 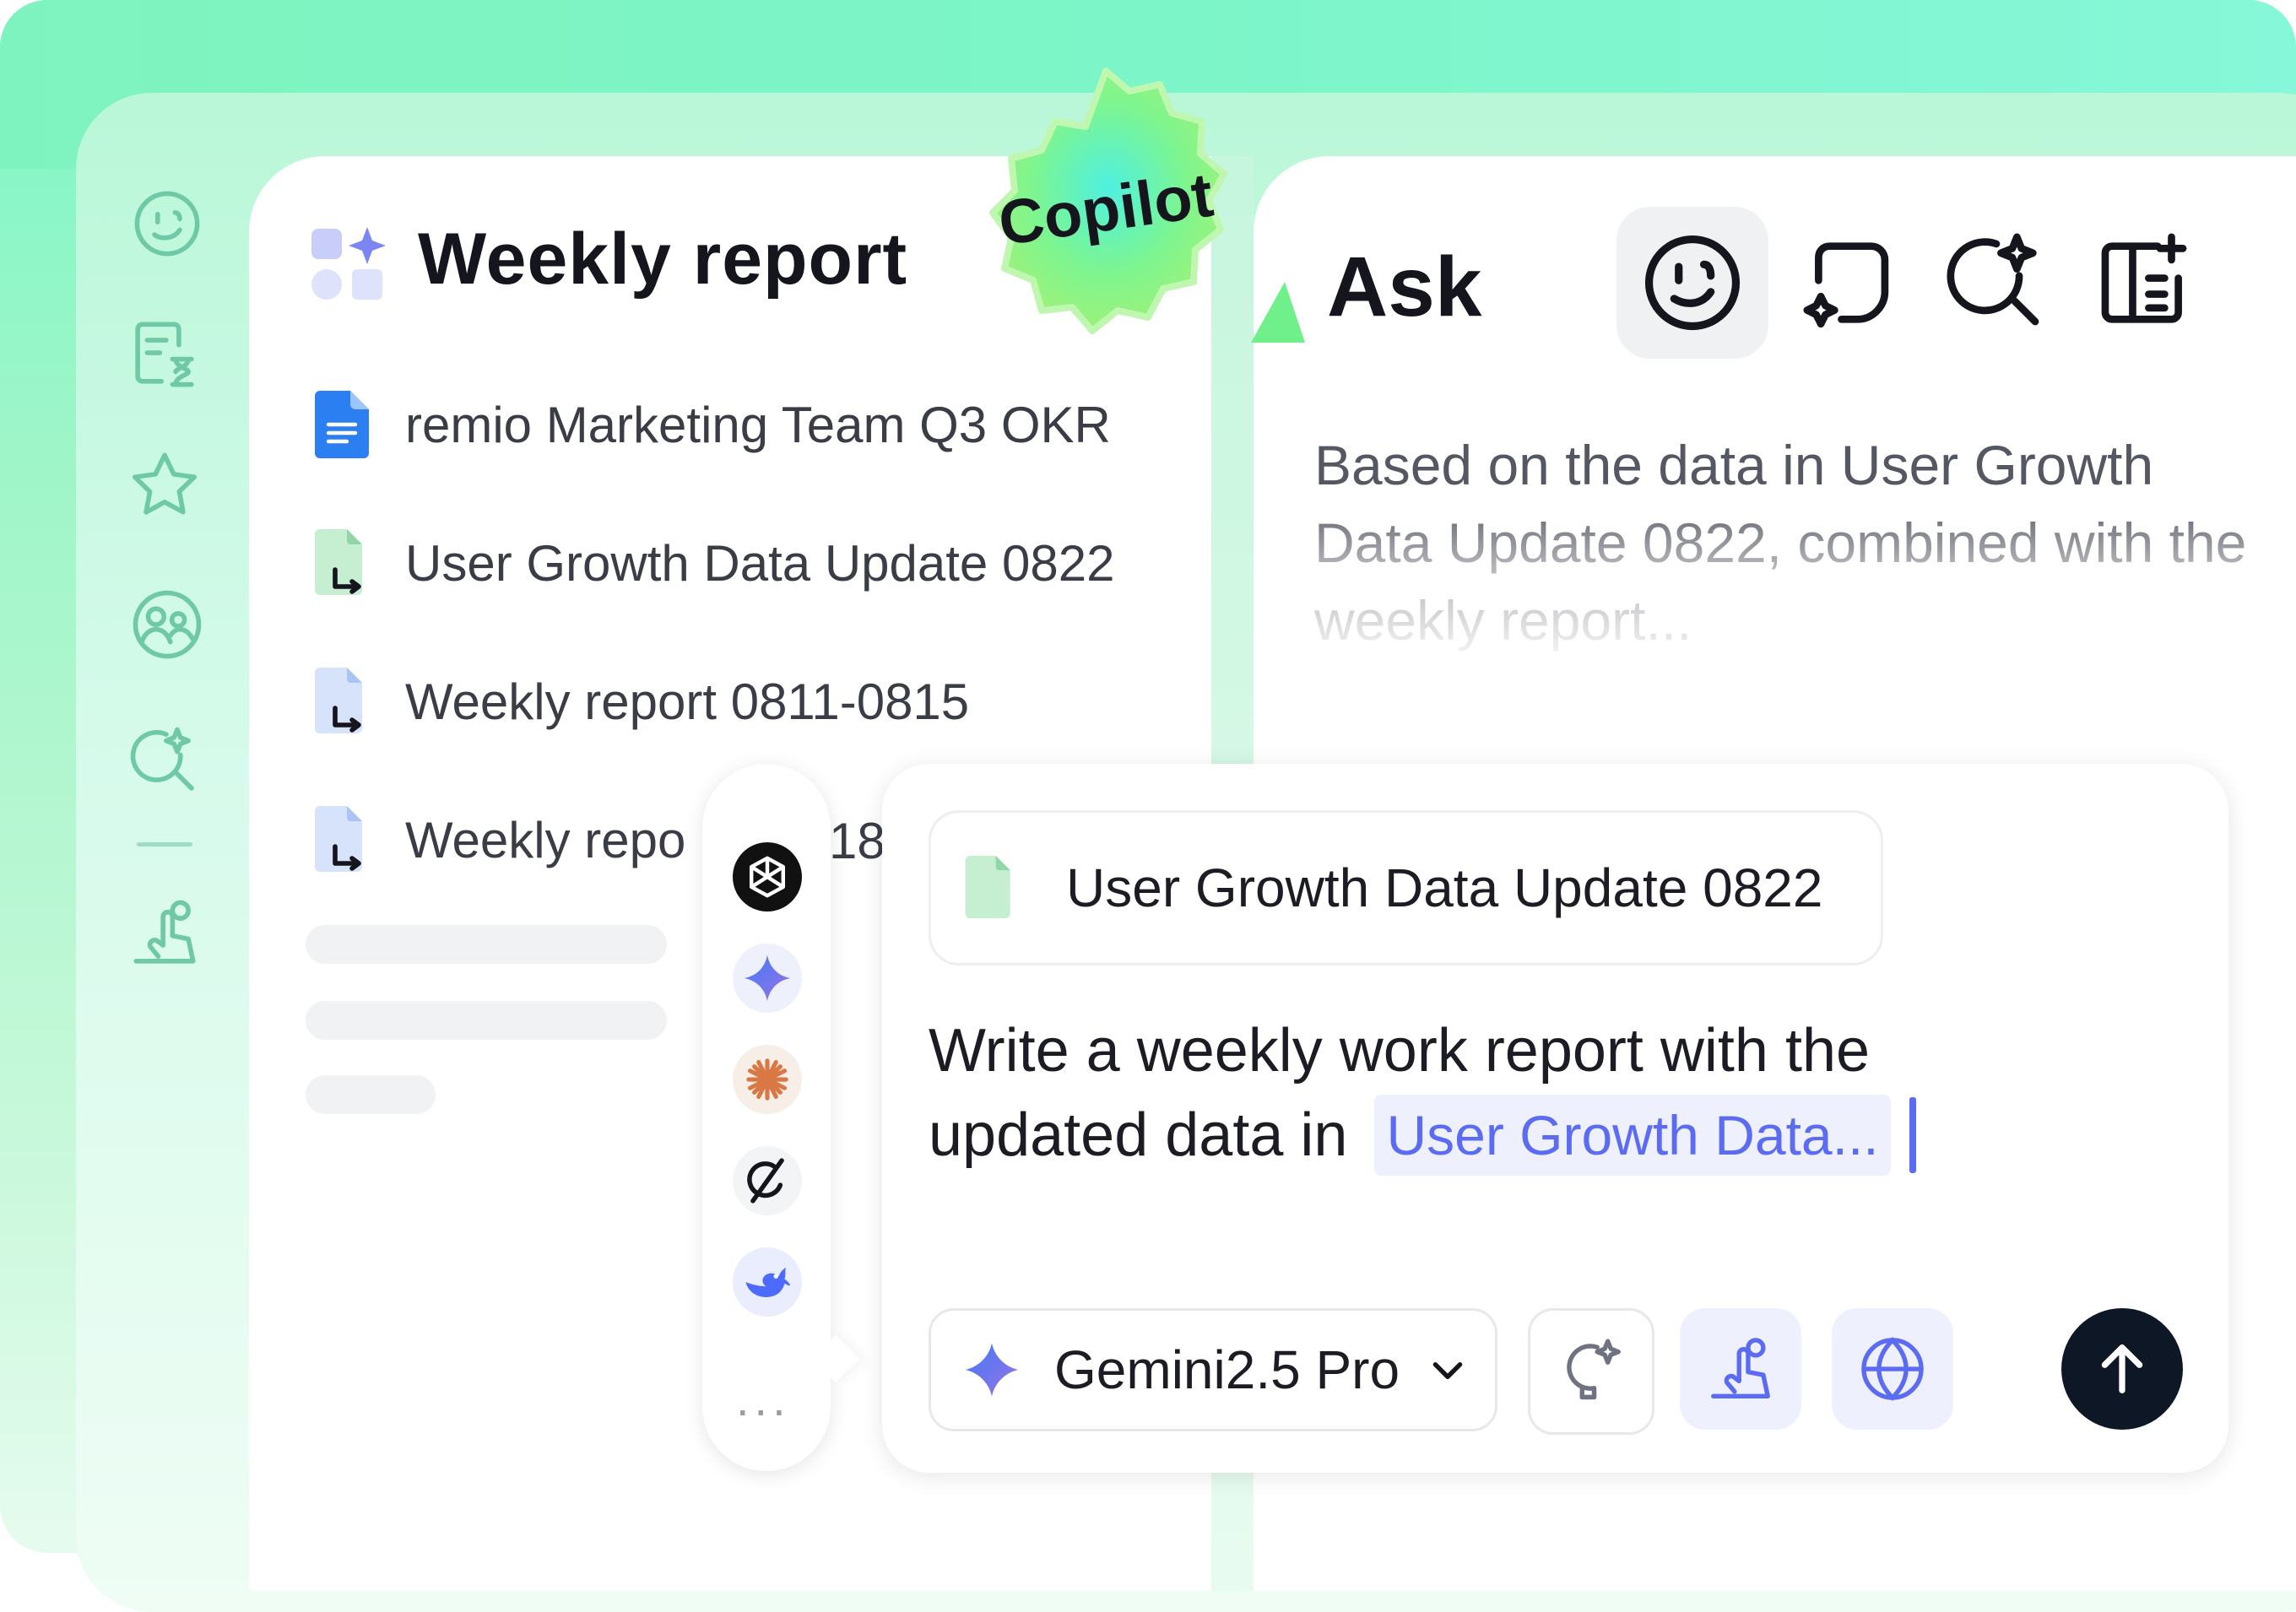 I want to click on attachment-chip: User Growth Data Update 0822, so click(x=1406, y=888).